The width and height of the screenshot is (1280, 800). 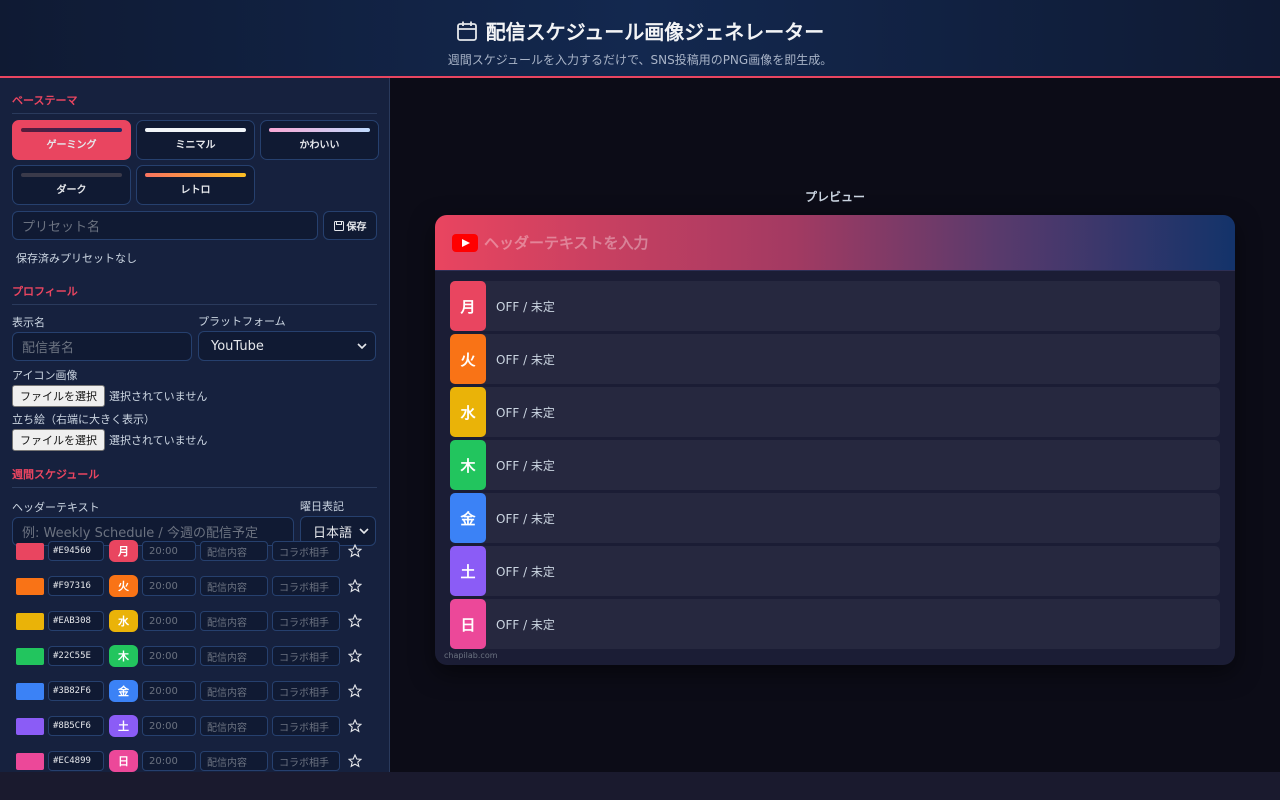 I want to click on display-name-label: 表示名, so click(x=28, y=322).